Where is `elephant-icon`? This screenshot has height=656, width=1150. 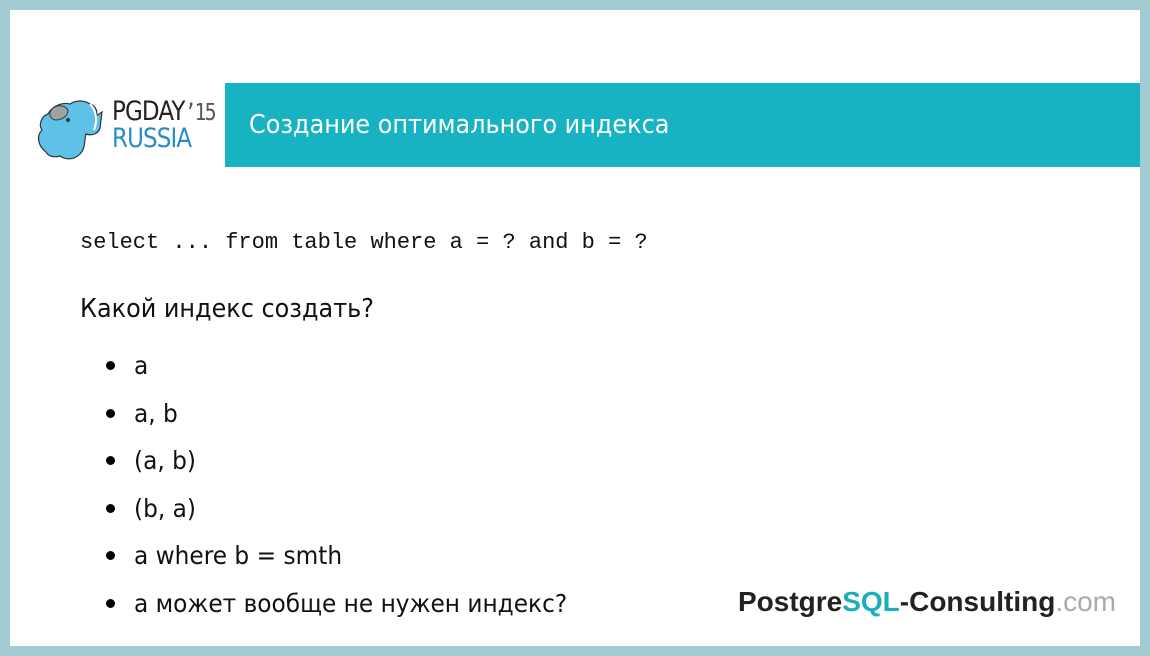 elephant-icon is located at coordinates (70, 130).